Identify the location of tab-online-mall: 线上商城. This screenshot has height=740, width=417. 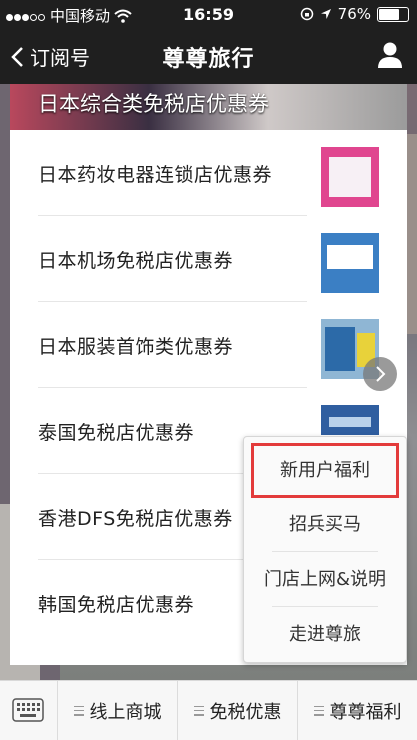
(118, 710).